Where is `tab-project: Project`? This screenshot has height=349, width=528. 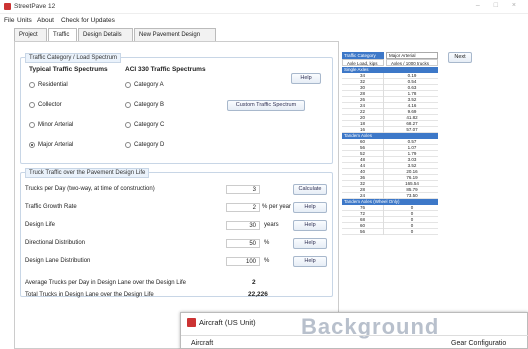
tab-project: Project is located at coordinates (30, 34).